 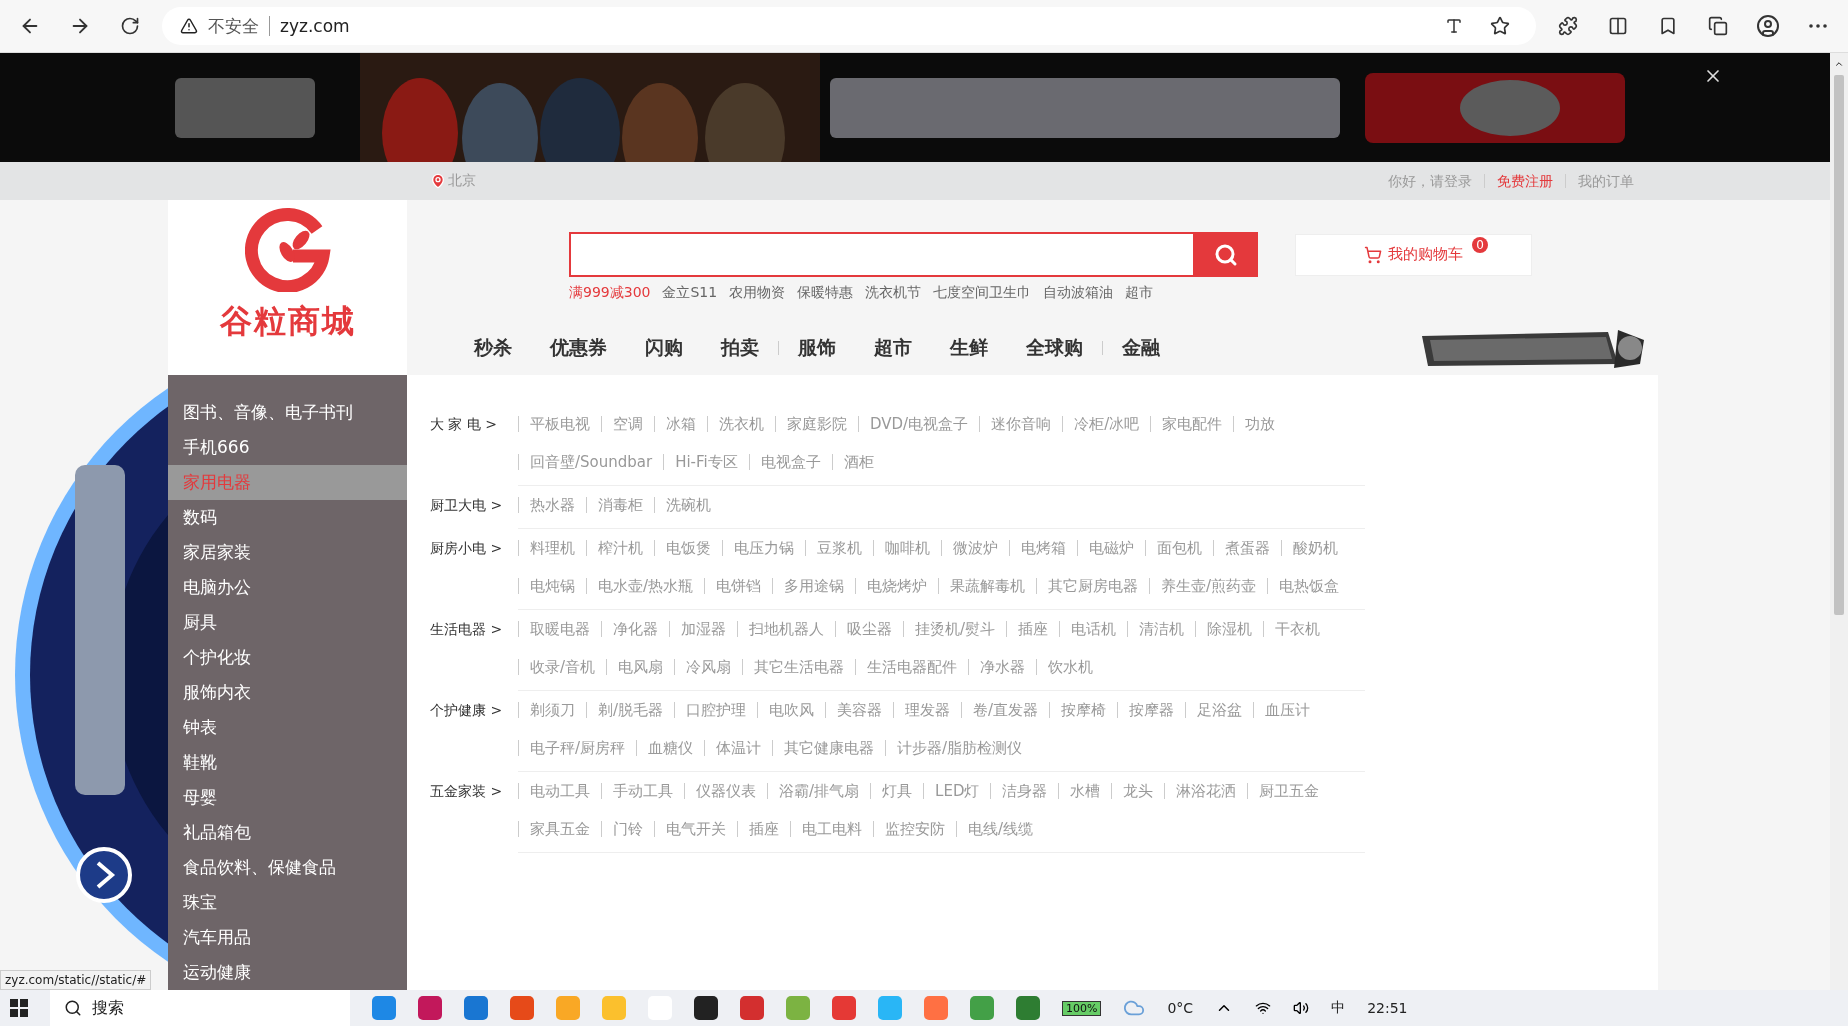 What do you see at coordinates (817, 348) in the screenshot?
I see `nav-link: 服饰` at bounding box center [817, 348].